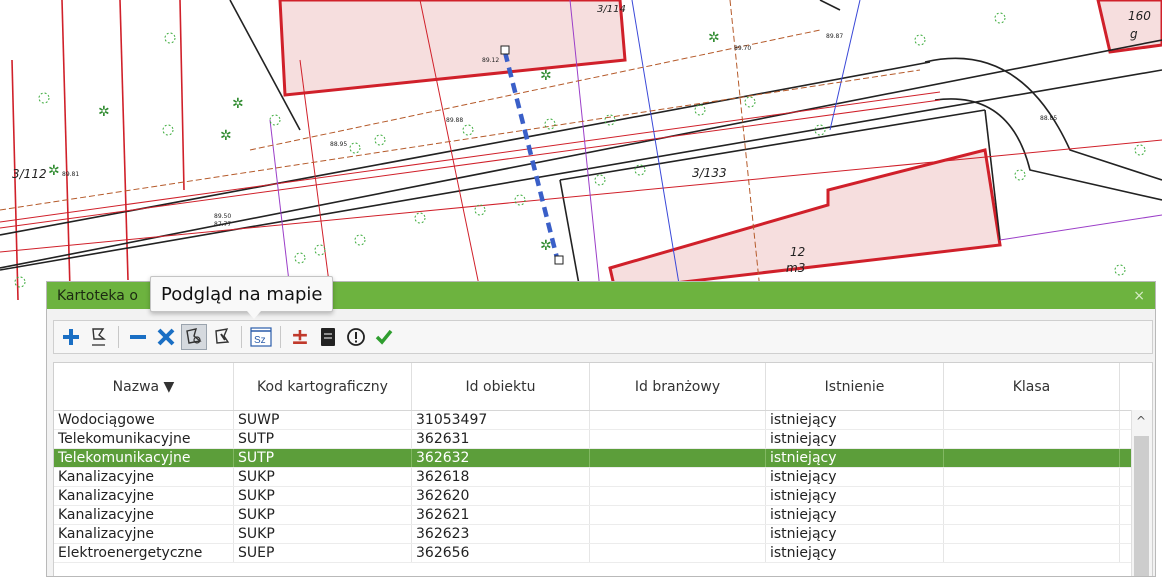  Describe the element at coordinates (797, 252) in the screenshot. I see `map-label-building-number: 12` at that location.